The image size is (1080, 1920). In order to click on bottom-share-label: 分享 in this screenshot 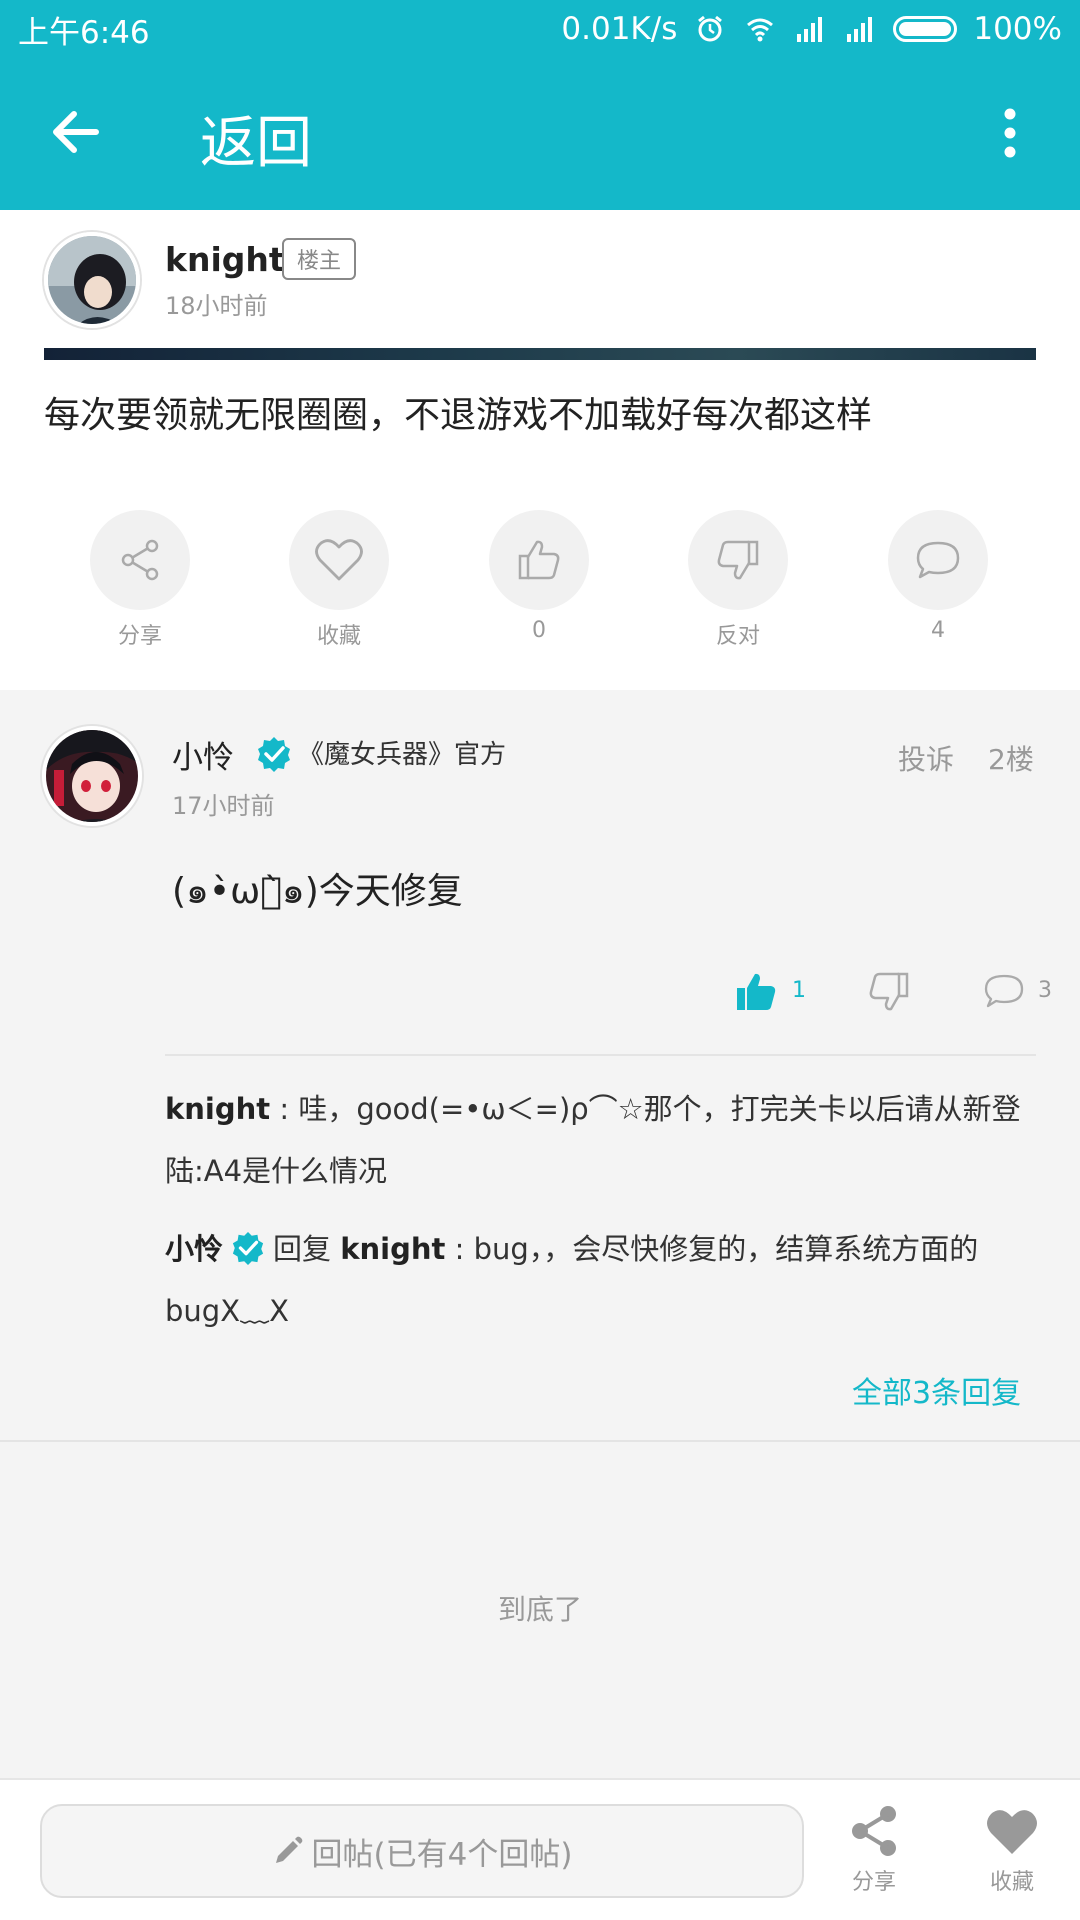, I will do `click(873, 1882)`.